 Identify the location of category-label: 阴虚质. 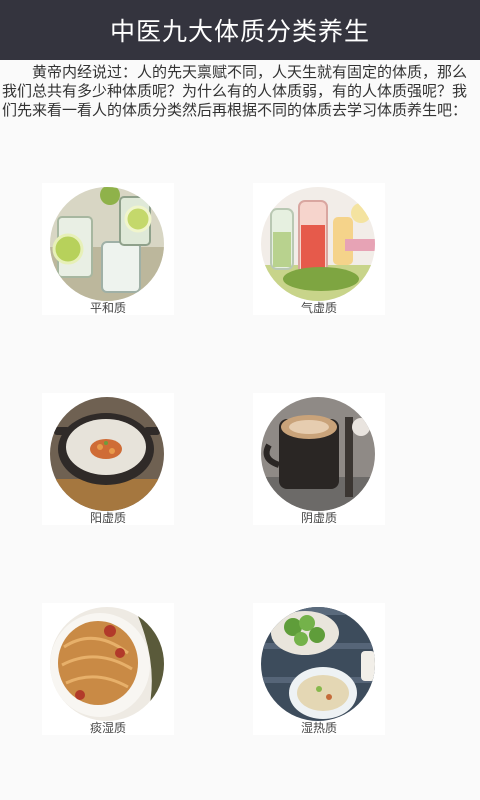
(318, 518).